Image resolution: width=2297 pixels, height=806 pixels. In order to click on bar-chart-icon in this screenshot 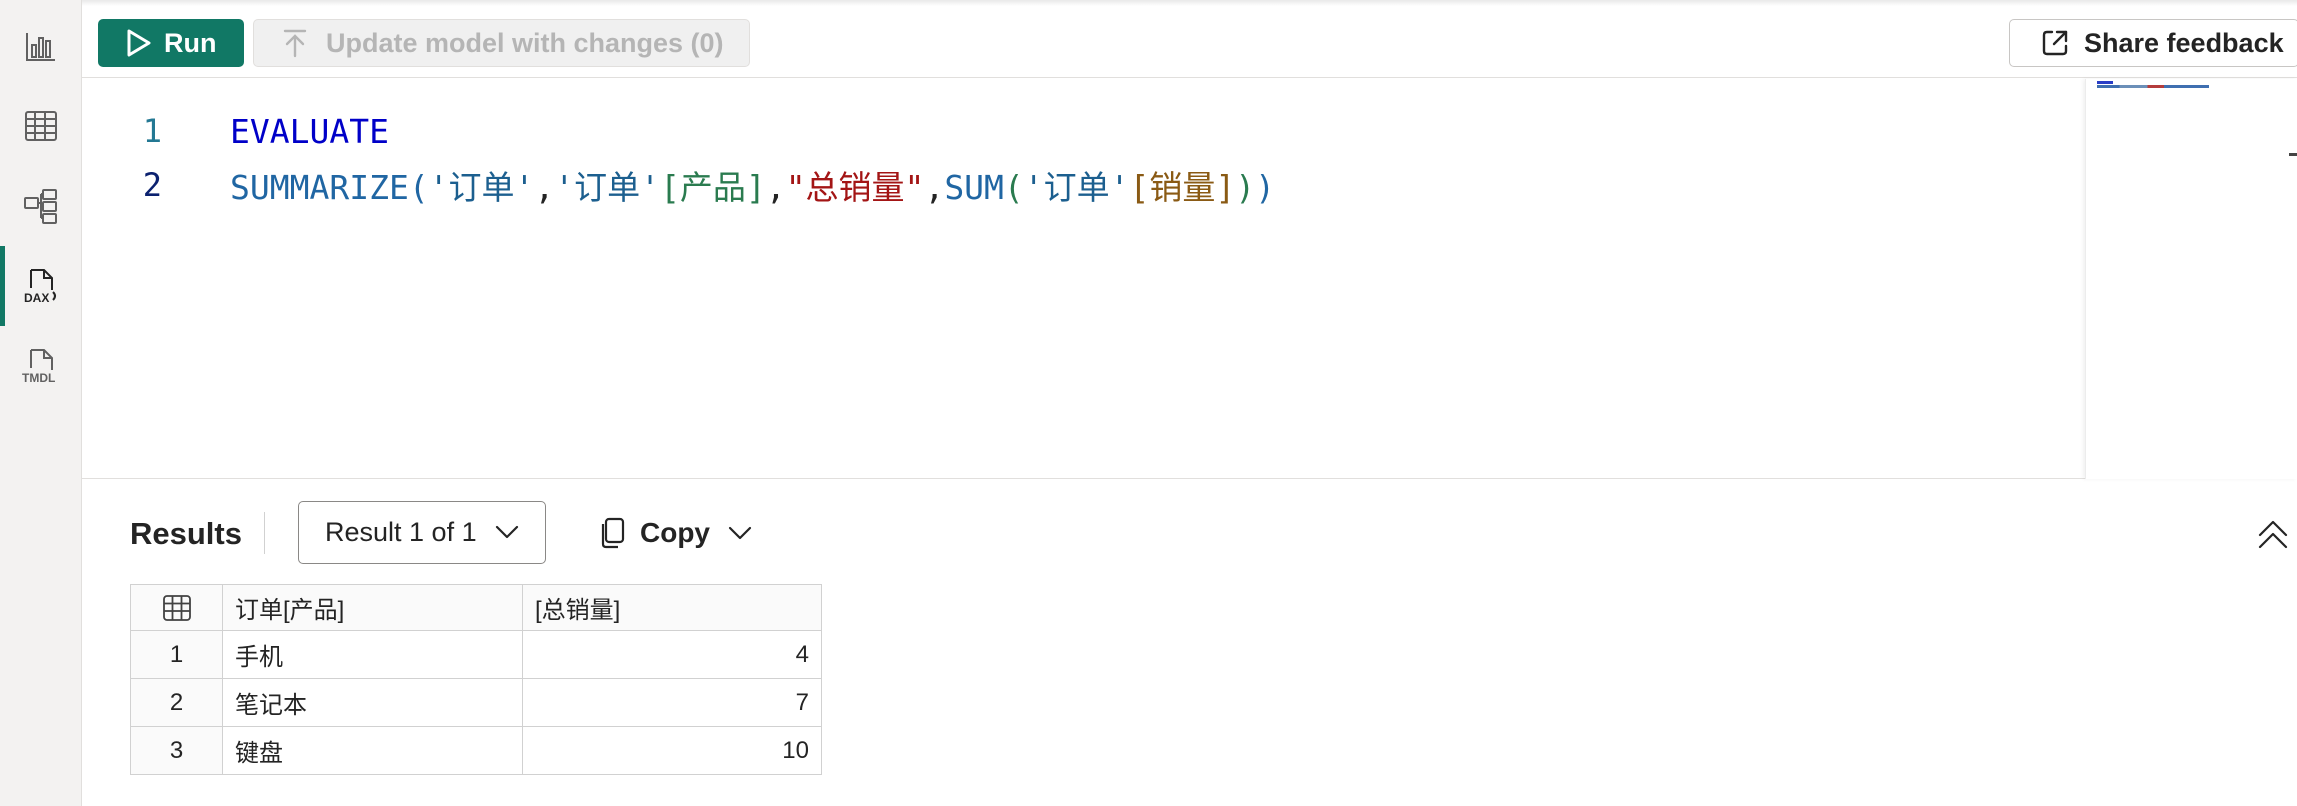, I will do `click(40, 47)`.